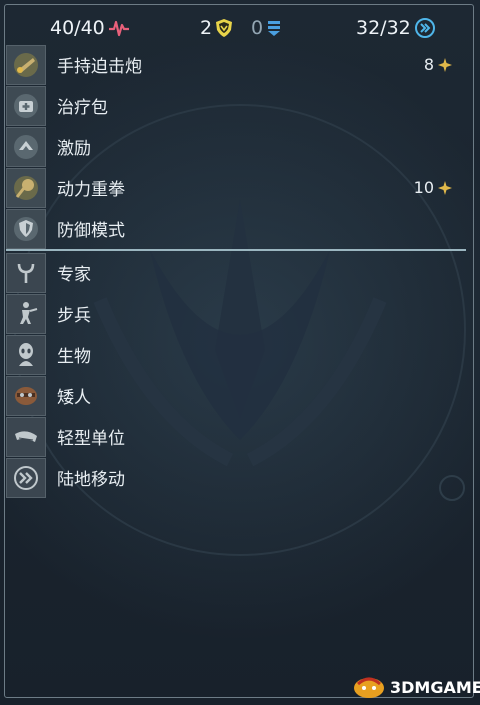 This screenshot has height=705, width=480. What do you see at coordinates (99, 67) in the screenshot?
I see `ability-label: 手持迫击炮` at bounding box center [99, 67].